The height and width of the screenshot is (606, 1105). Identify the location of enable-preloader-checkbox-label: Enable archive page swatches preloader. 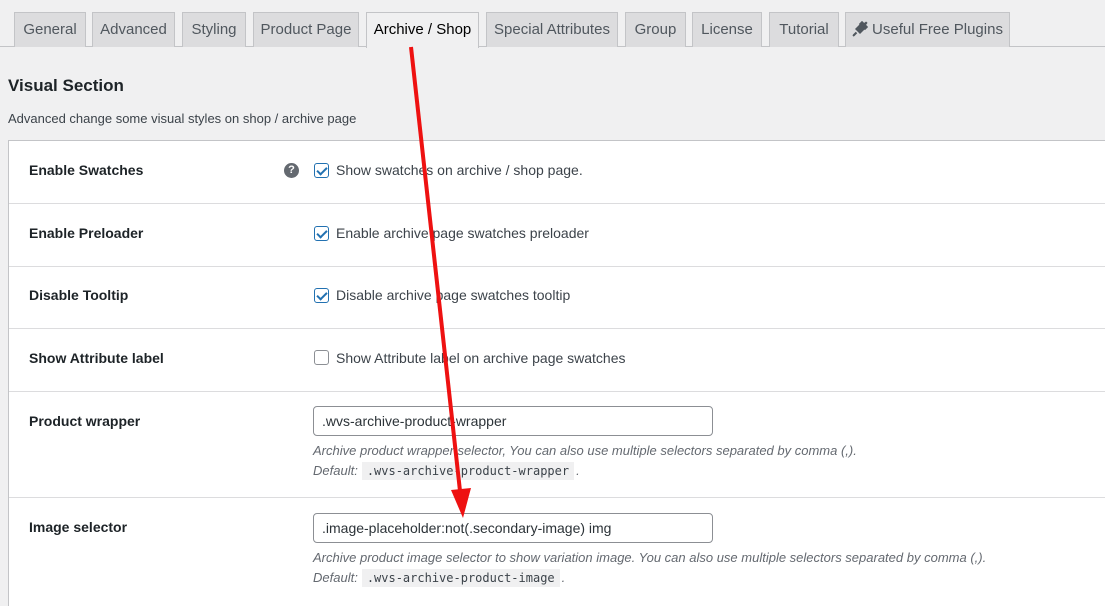
(462, 233).